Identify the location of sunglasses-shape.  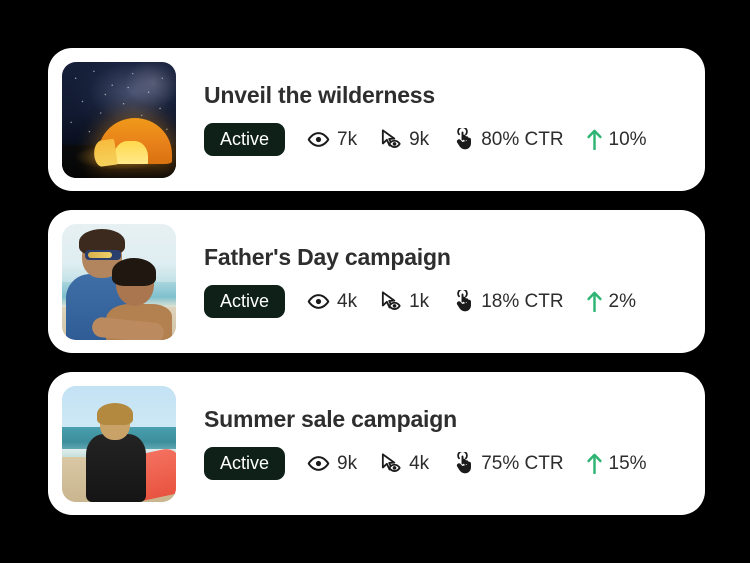
(103, 254).